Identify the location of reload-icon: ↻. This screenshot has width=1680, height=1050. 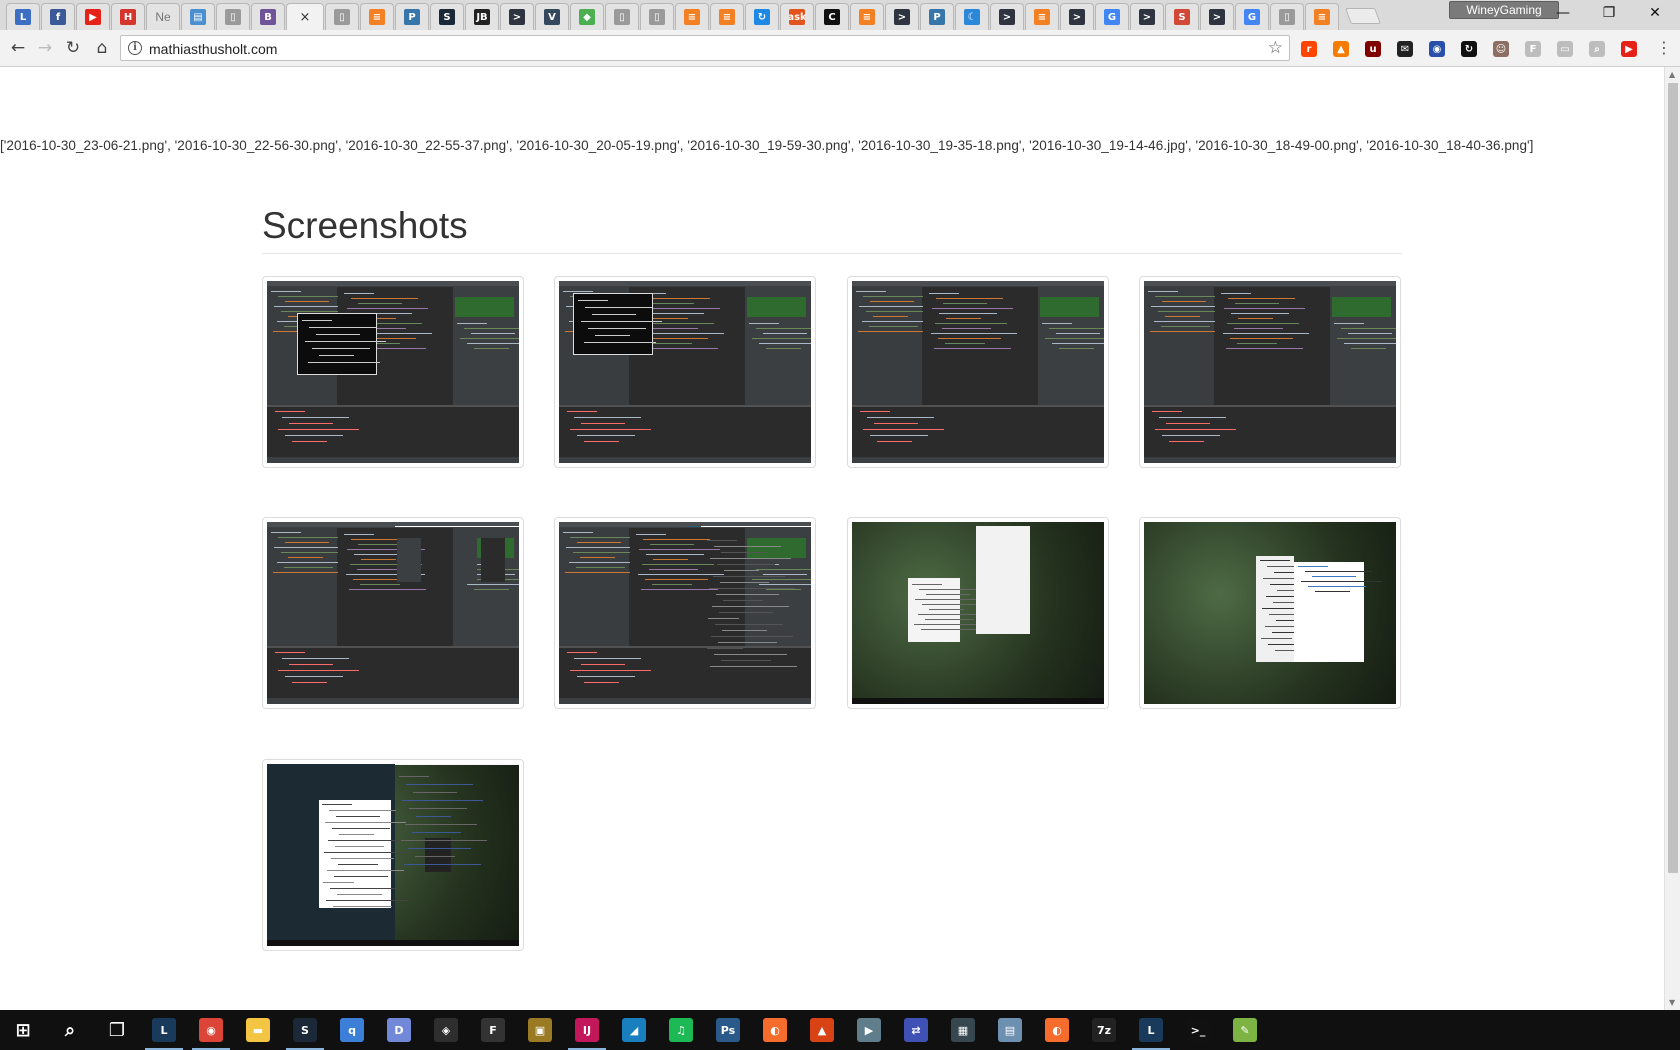
(73, 48).